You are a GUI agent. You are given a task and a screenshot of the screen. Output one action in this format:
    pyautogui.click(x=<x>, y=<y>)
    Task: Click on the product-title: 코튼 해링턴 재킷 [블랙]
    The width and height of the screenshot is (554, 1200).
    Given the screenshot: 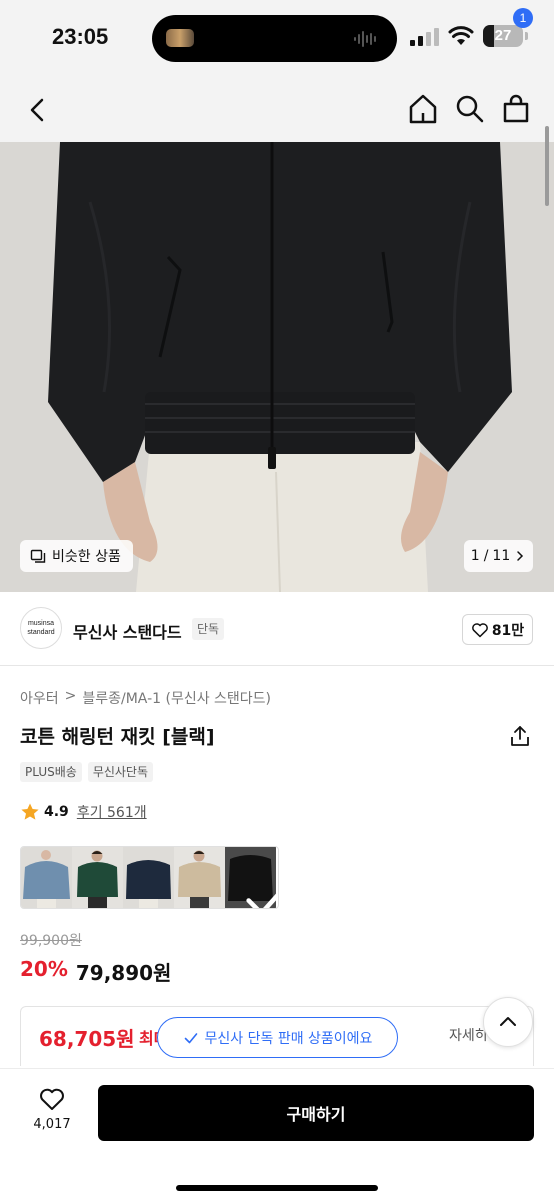 What is the action you would take?
    pyautogui.click(x=117, y=737)
    